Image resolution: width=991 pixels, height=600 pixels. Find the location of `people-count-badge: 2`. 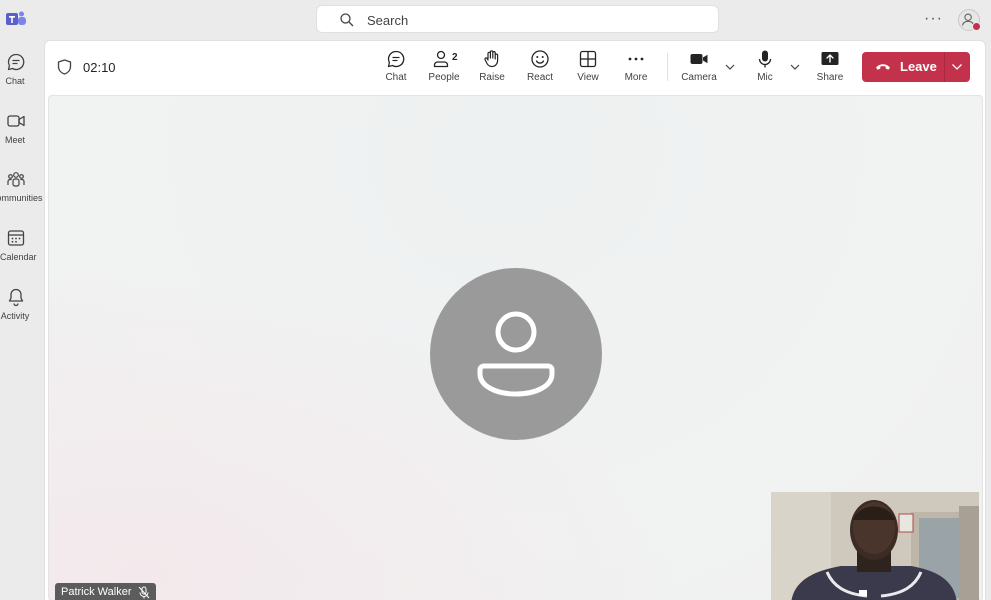

people-count-badge: 2 is located at coordinates (455, 57).